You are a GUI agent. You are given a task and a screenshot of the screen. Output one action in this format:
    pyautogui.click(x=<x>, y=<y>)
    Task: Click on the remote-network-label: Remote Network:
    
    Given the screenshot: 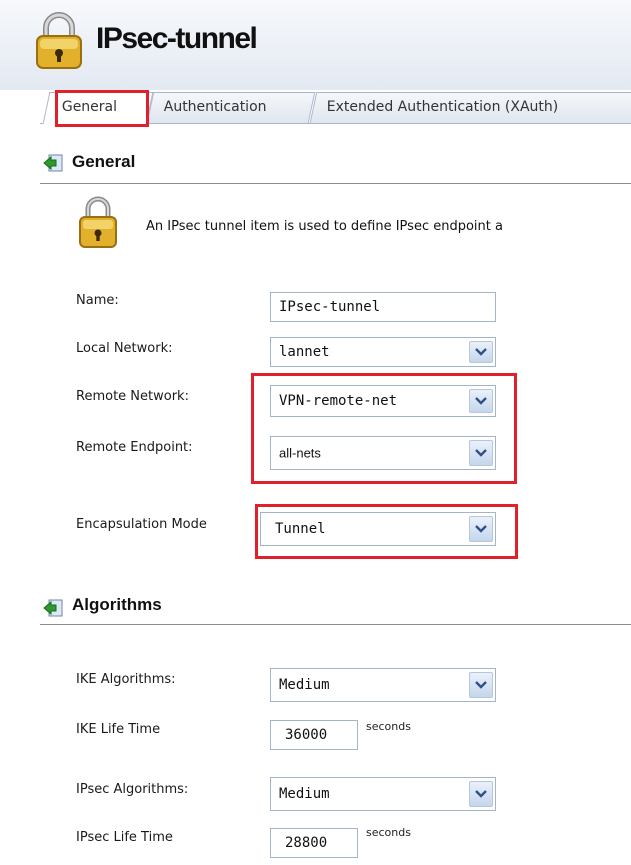 What is the action you would take?
    pyautogui.click(x=132, y=396)
    